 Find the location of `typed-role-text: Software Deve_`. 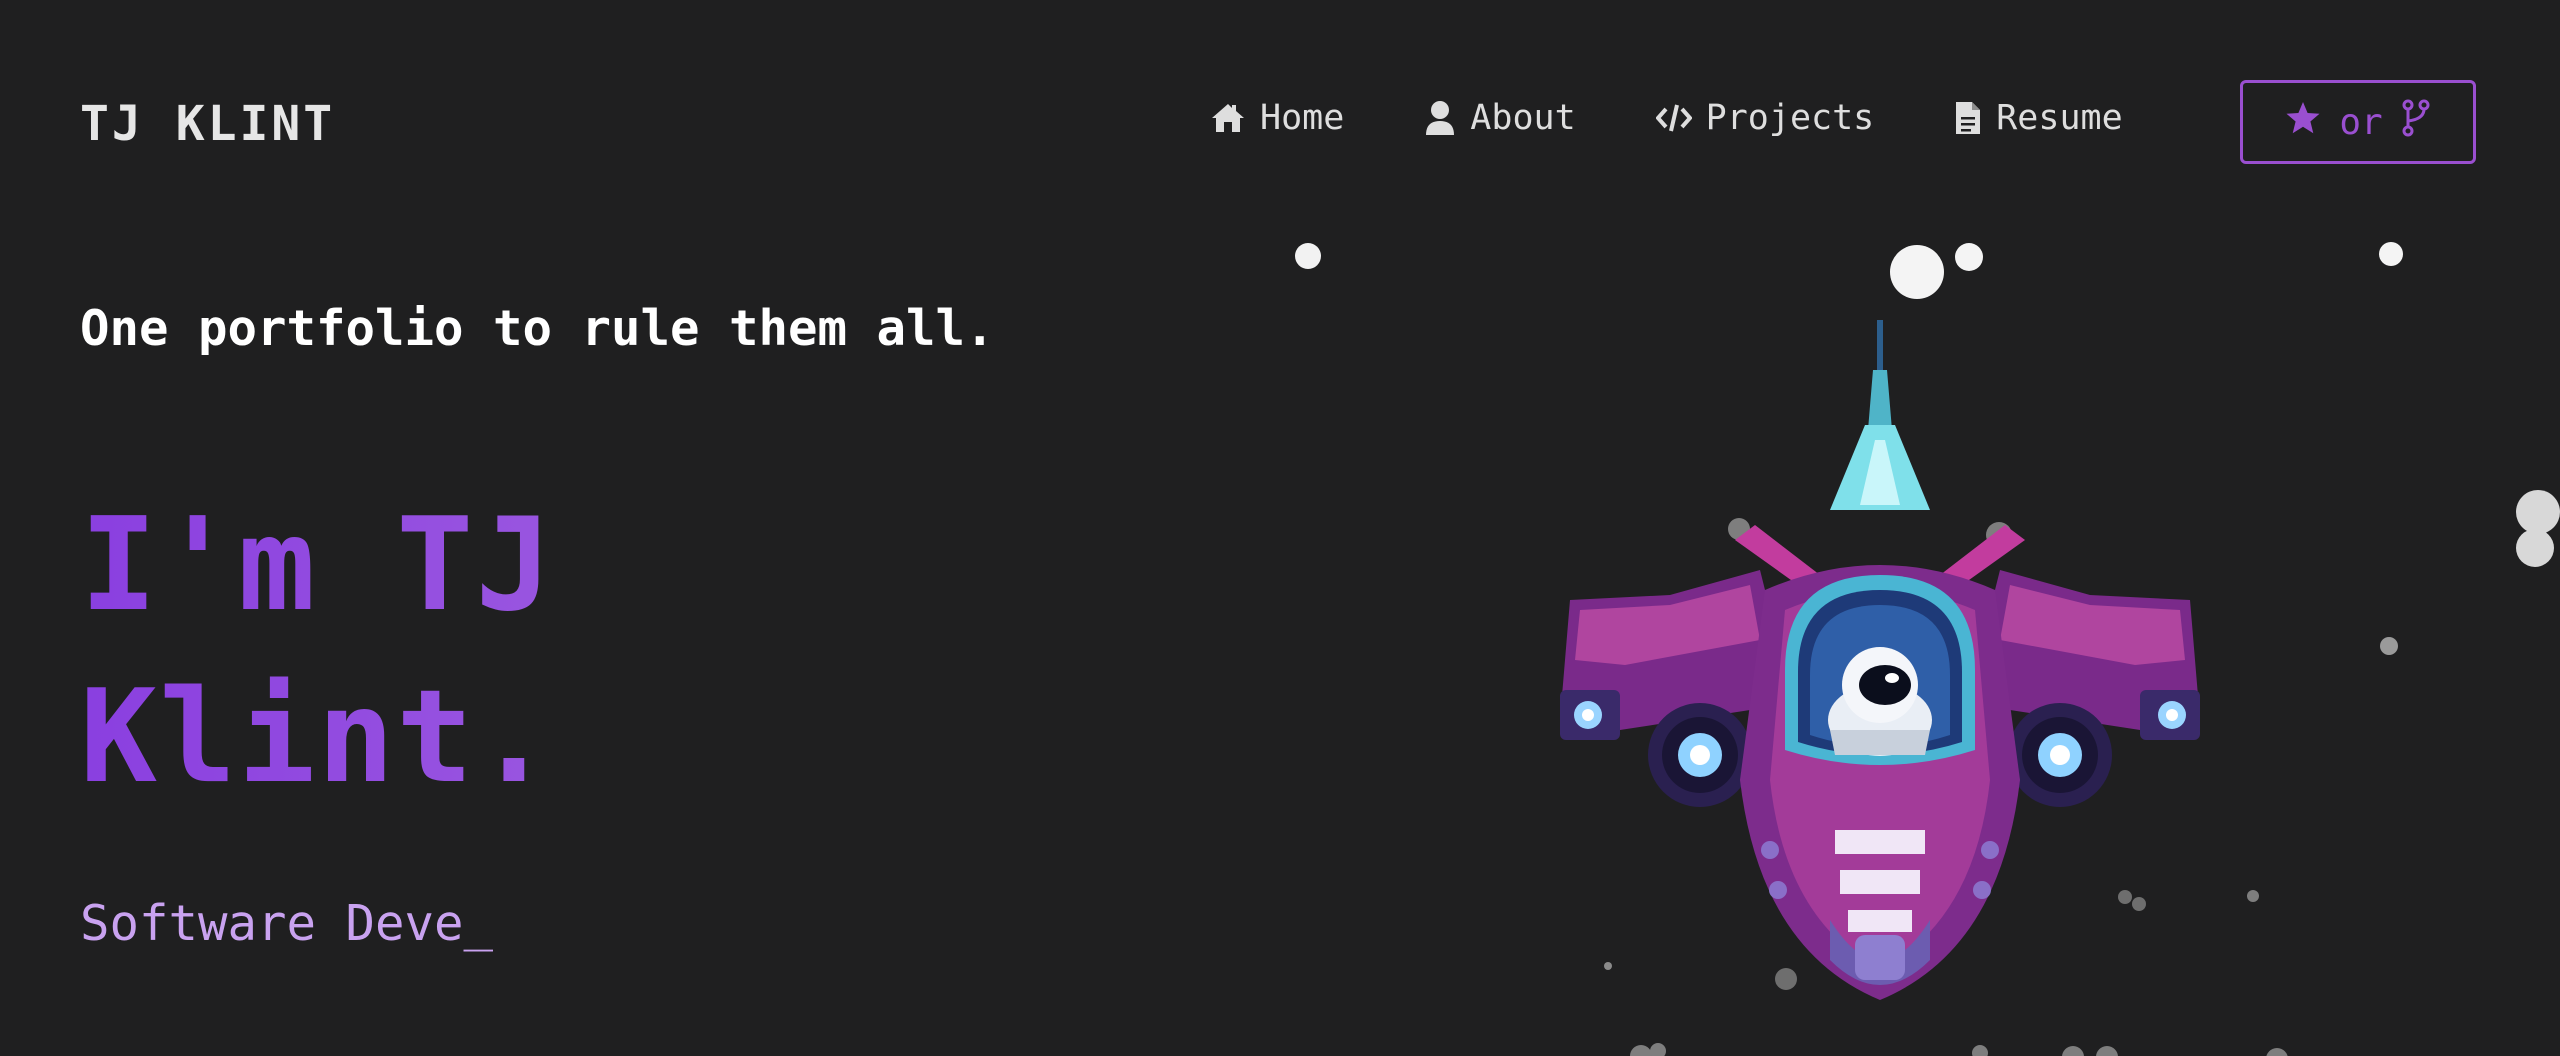

typed-role-text: Software Deve_ is located at coordinates (287, 923).